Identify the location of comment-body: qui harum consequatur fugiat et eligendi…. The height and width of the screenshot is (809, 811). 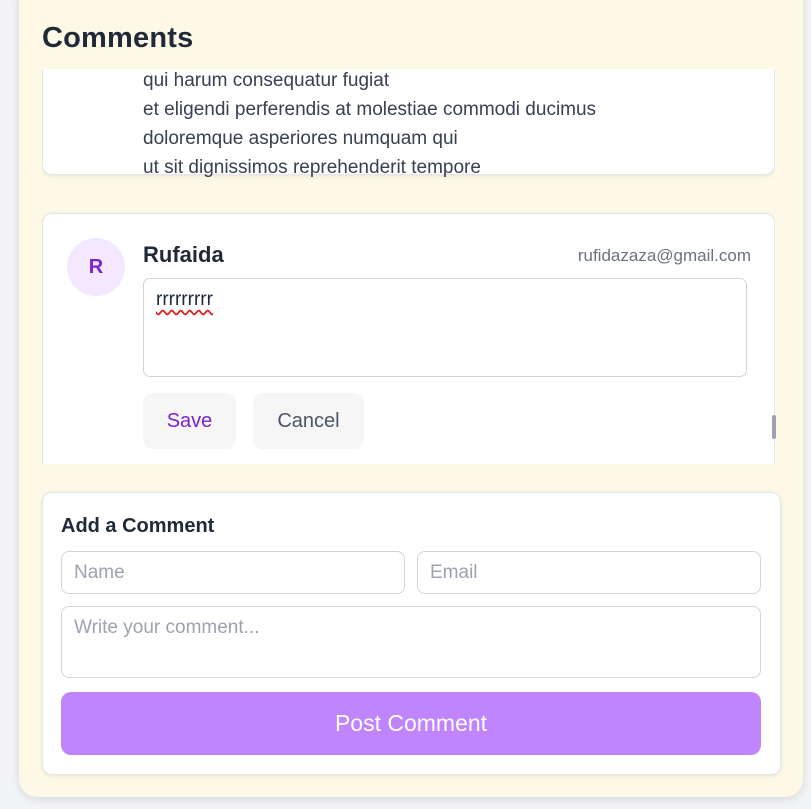
(369, 125).